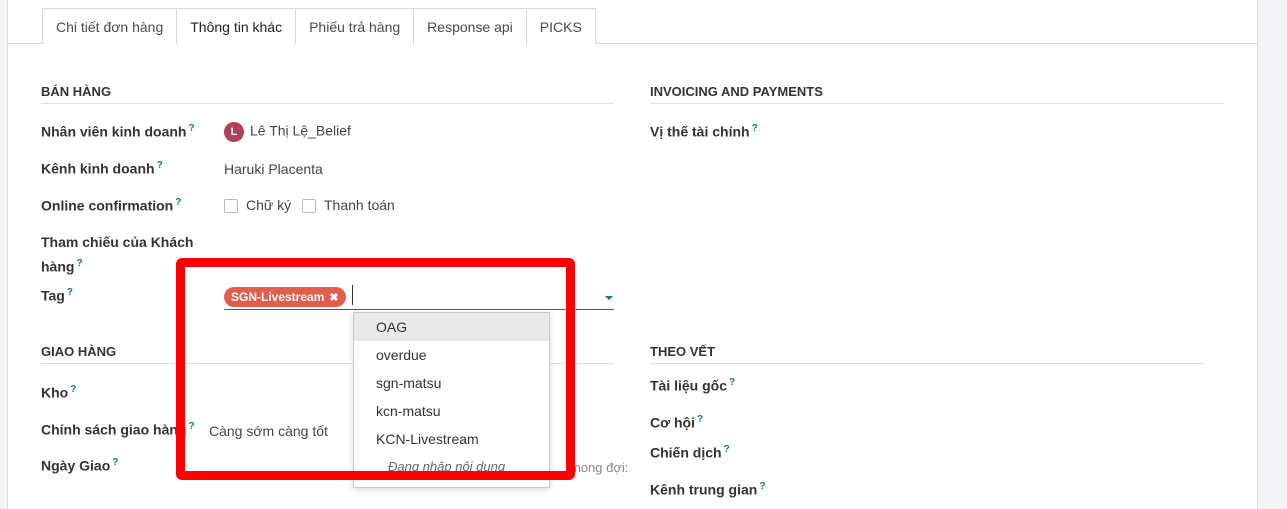 This screenshot has width=1287, height=509. I want to click on avatar: L, so click(234, 132).